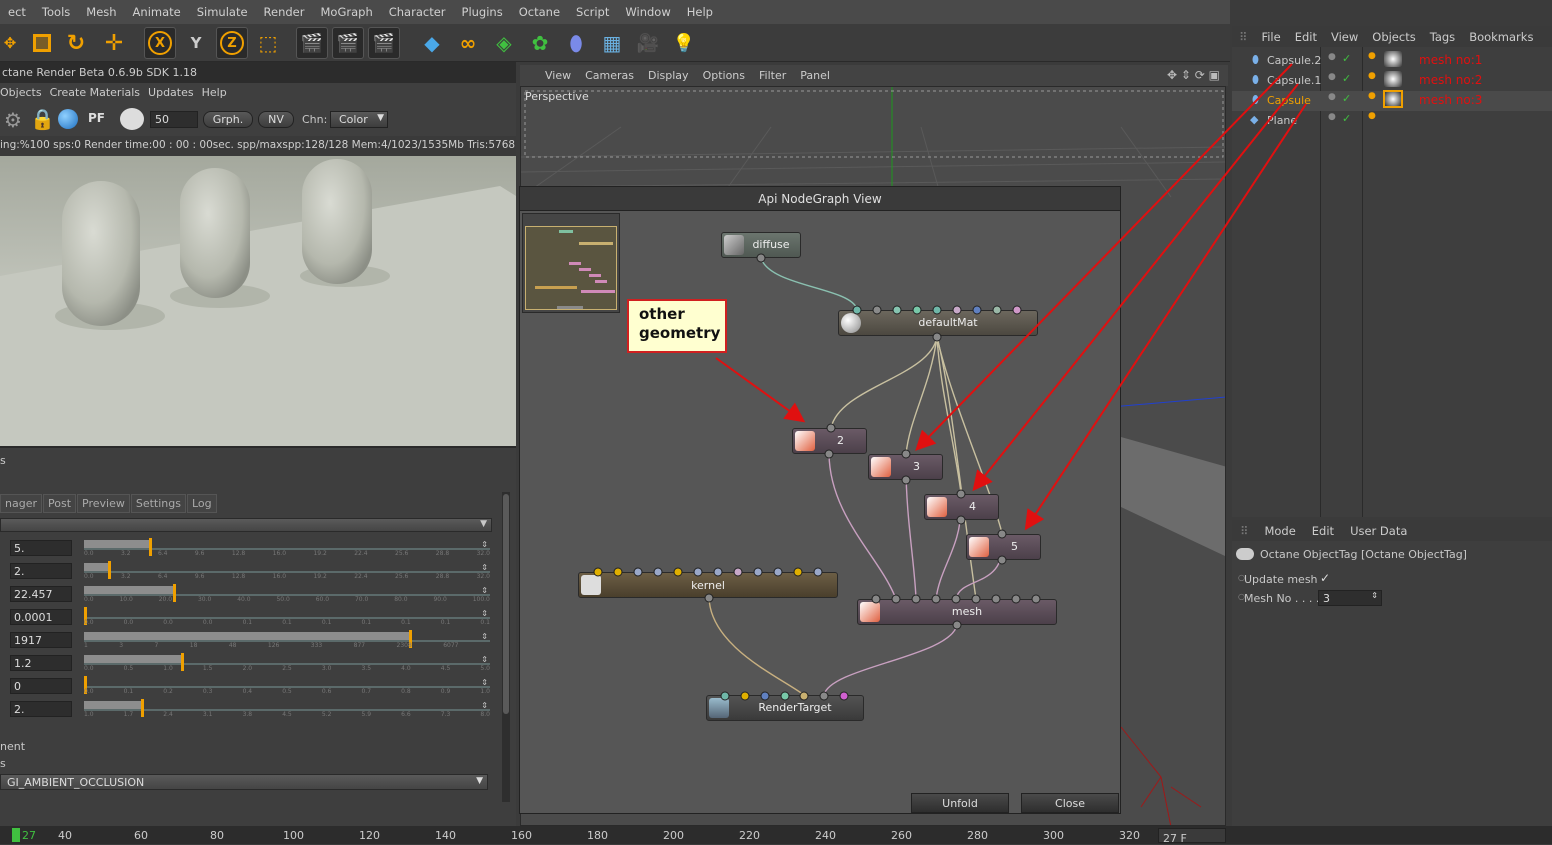 Image resolution: width=1552 pixels, height=845 pixels. What do you see at coordinates (576, 43) in the screenshot?
I see `deformer-icon: ⬮` at bounding box center [576, 43].